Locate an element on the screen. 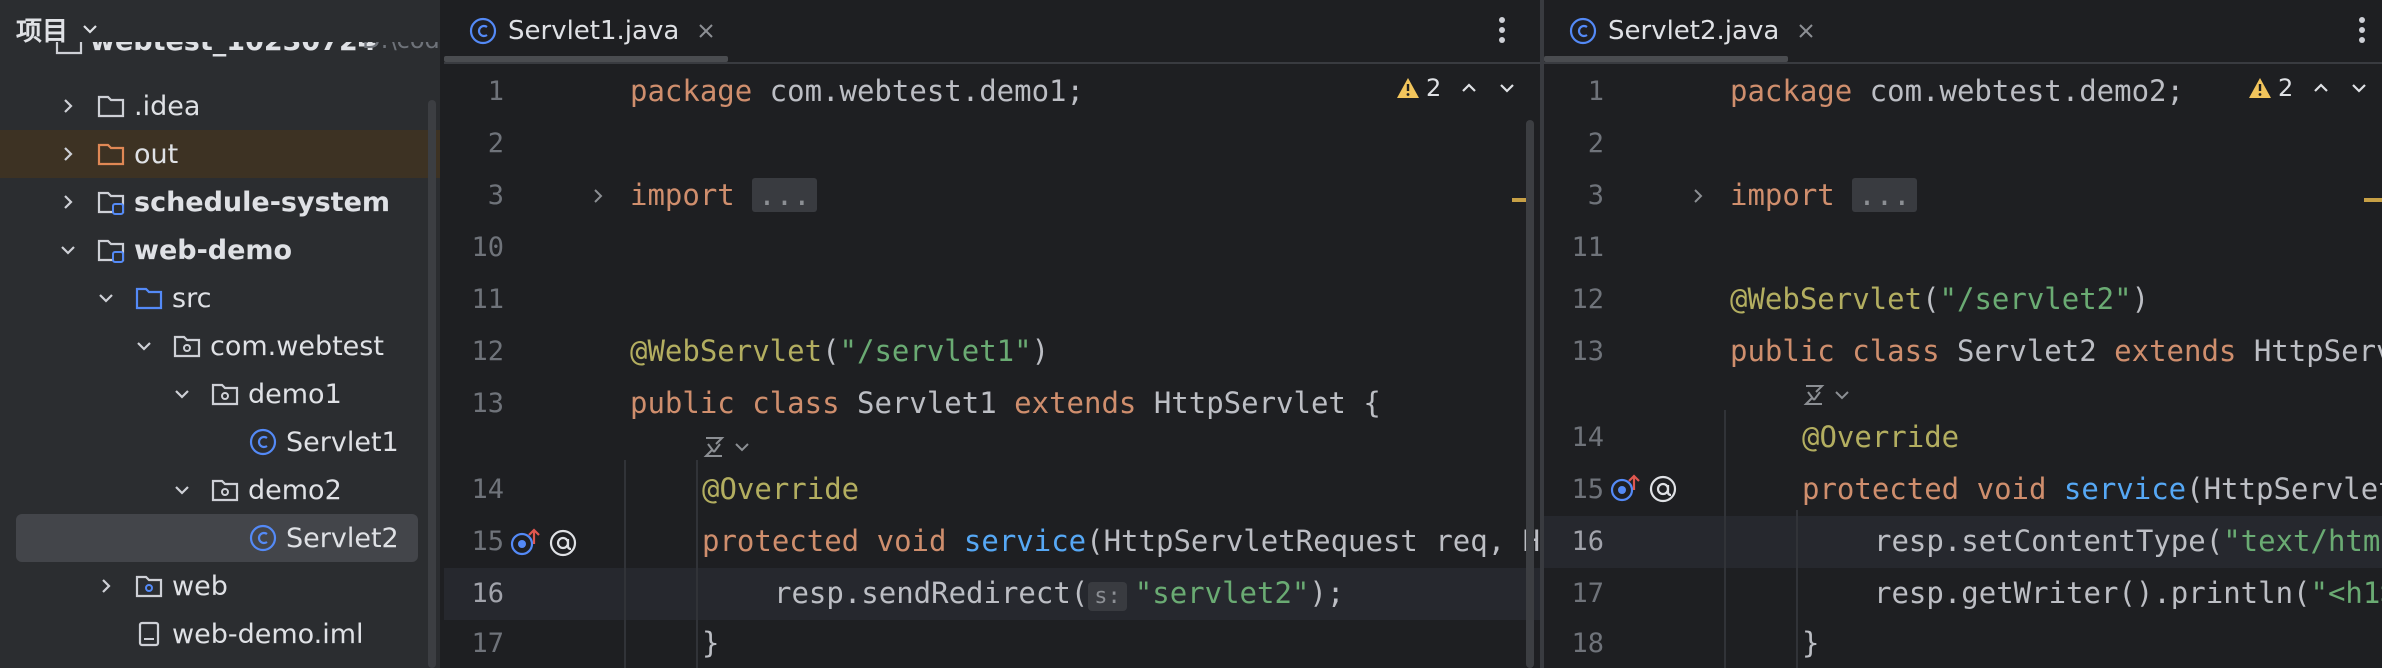 This screenshot has width=2382, height=668. tree-item-demo2: demo2 is located at coordinates (220, 490).